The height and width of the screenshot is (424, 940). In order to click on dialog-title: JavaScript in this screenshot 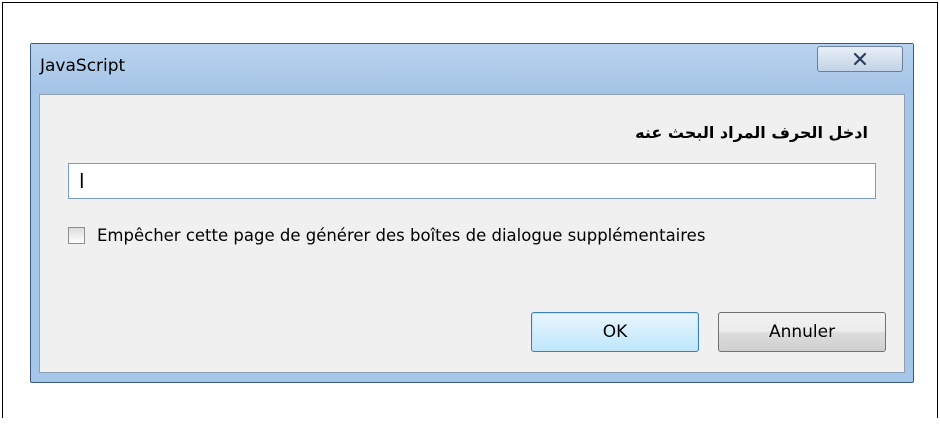, I will do `click(83, 66)`.